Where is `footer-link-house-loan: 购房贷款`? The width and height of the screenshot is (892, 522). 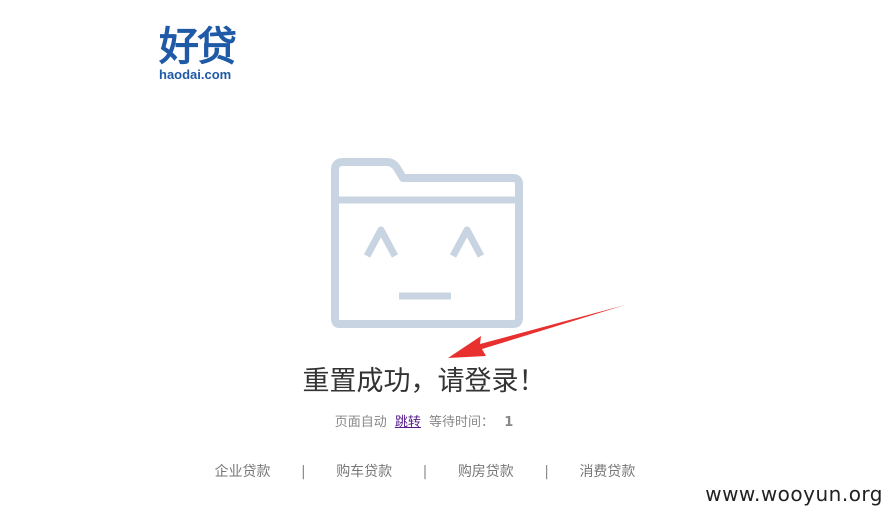 footer-link-house-loan: 购房贷款 is located at coordinates (486, 472).